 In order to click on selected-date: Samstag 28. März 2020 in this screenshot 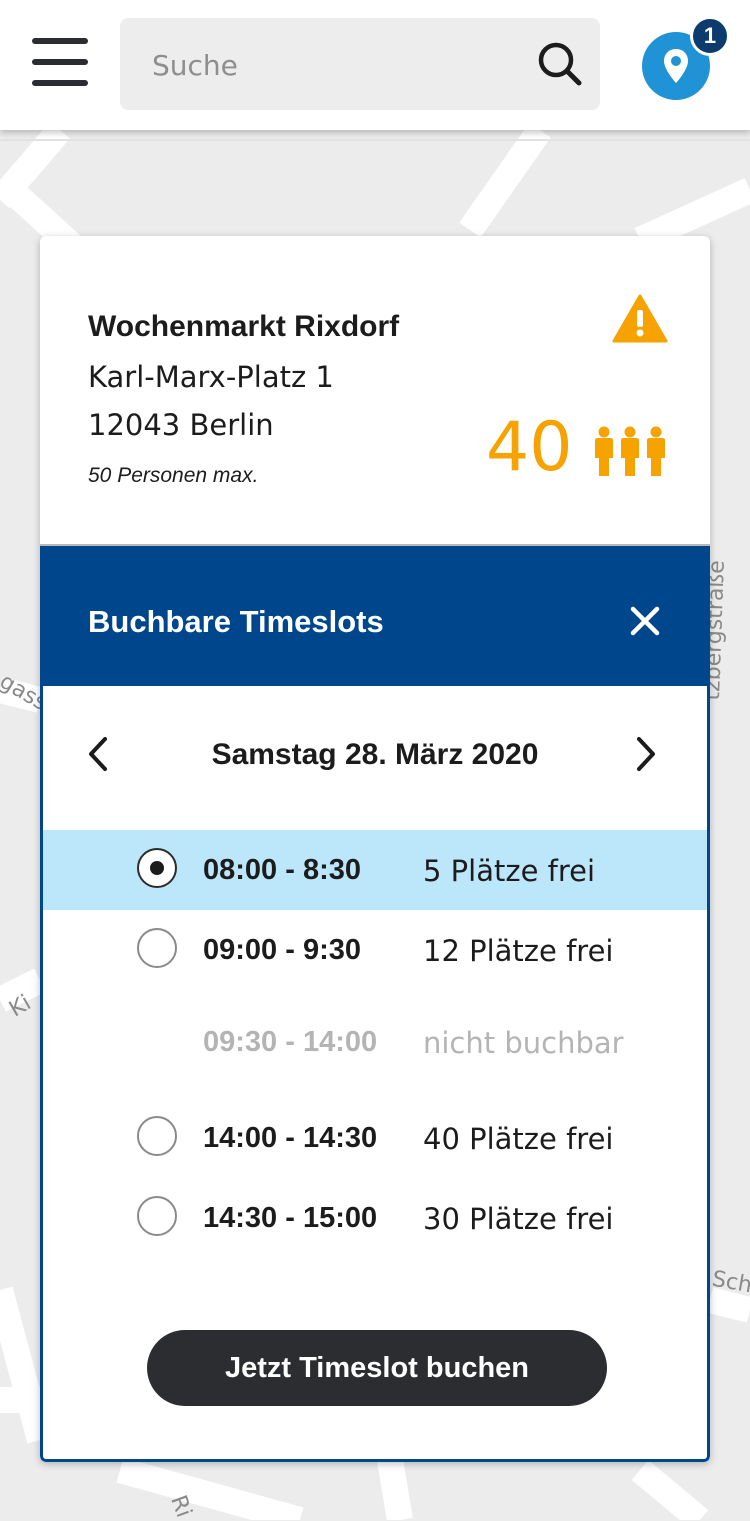, I will do `click(375, 754)`.